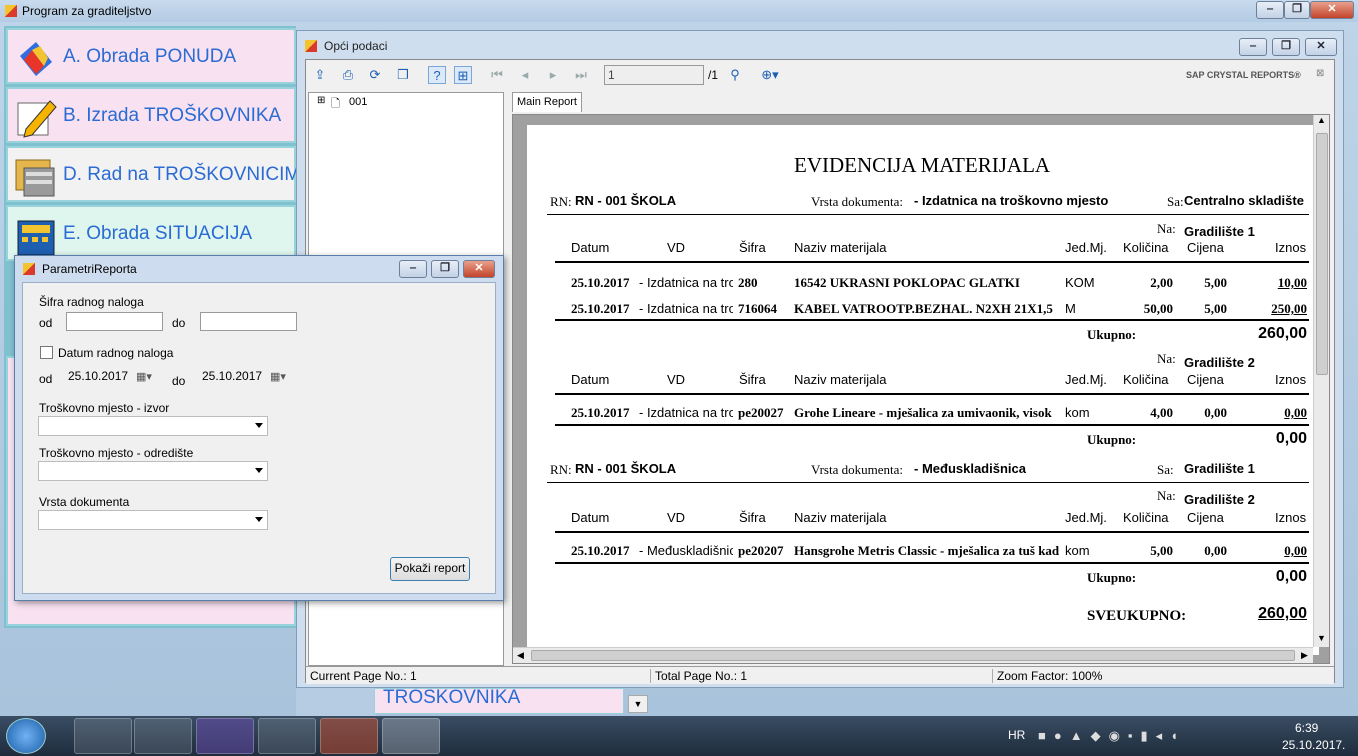 This screenshot has width=1358, height=756. What do you see at coordinates (1161, 282) in the screenshot?
I see `cell-kol: 2,00` at bounding box center [1161, 282].